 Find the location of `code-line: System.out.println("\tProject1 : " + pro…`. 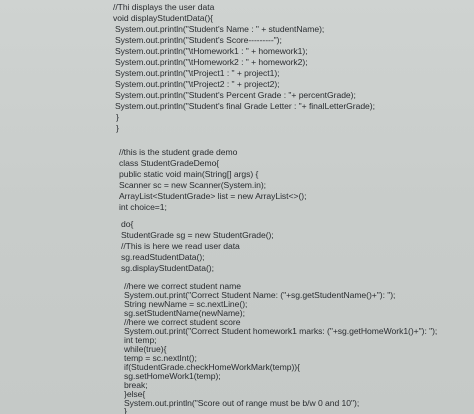

code-line: System.out.println("\tProject1 : " + pro… is located at coordinates (197, 73).